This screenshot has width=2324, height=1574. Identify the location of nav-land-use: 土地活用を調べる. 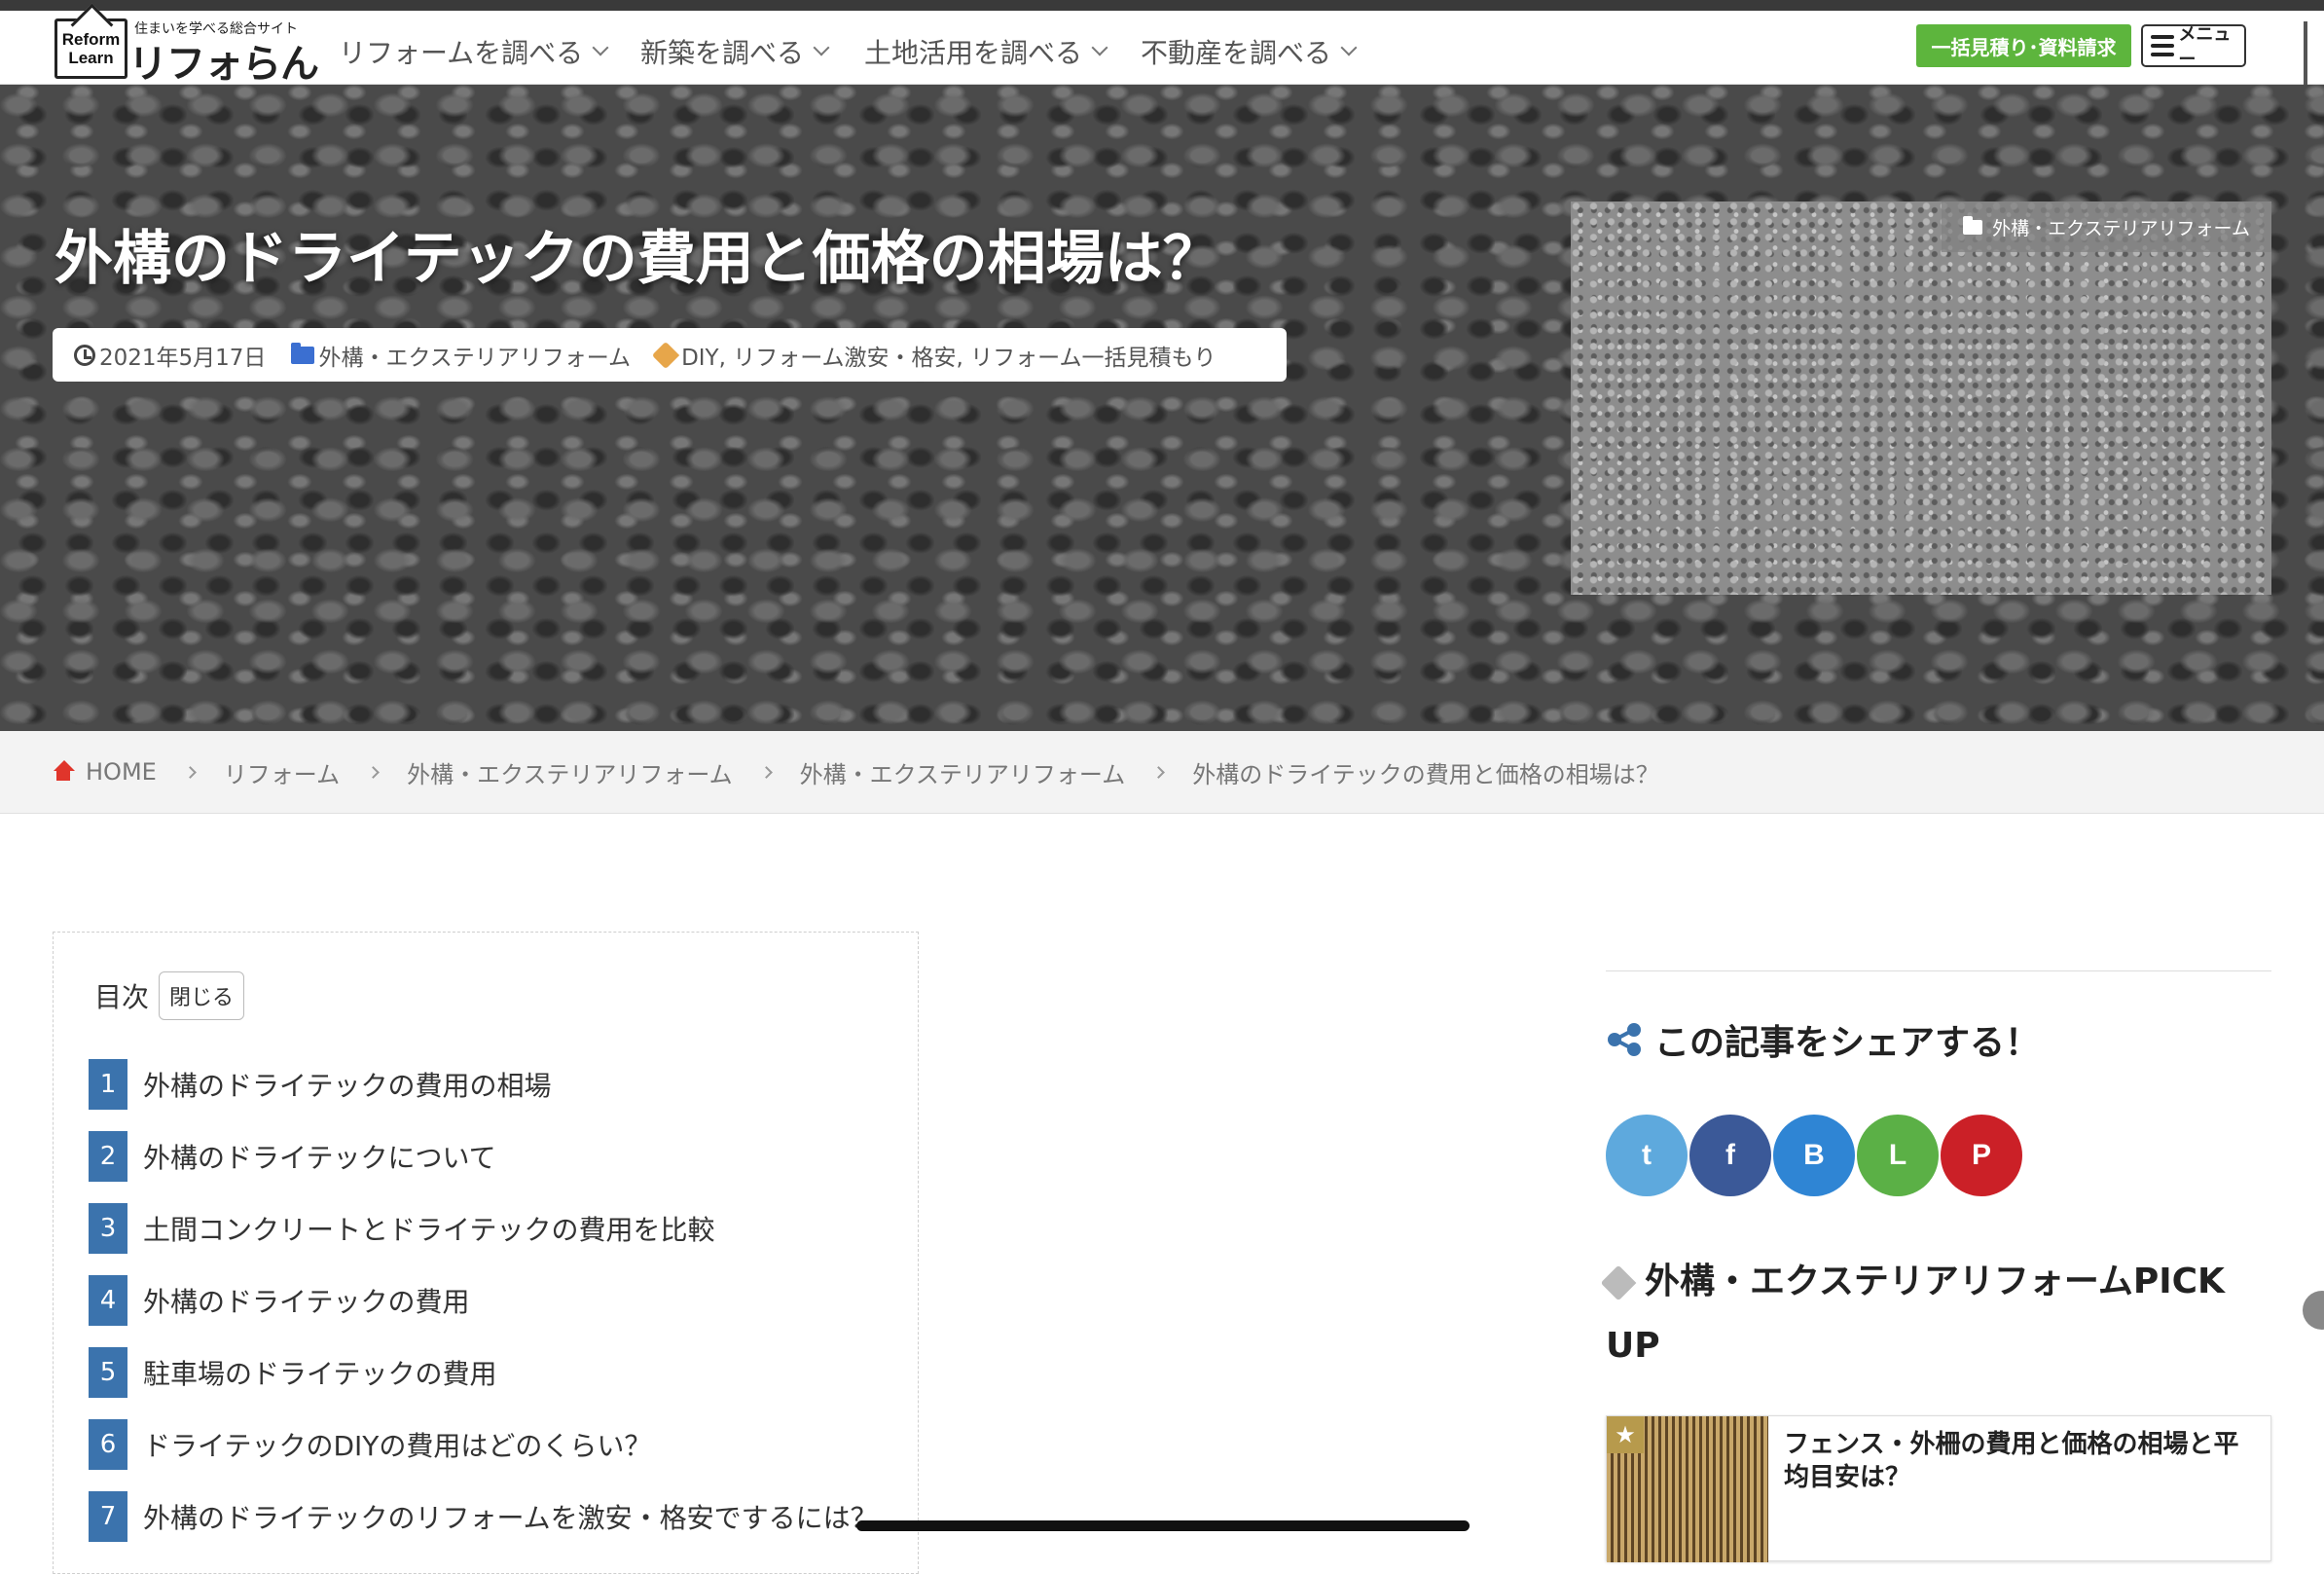
(986, 52).